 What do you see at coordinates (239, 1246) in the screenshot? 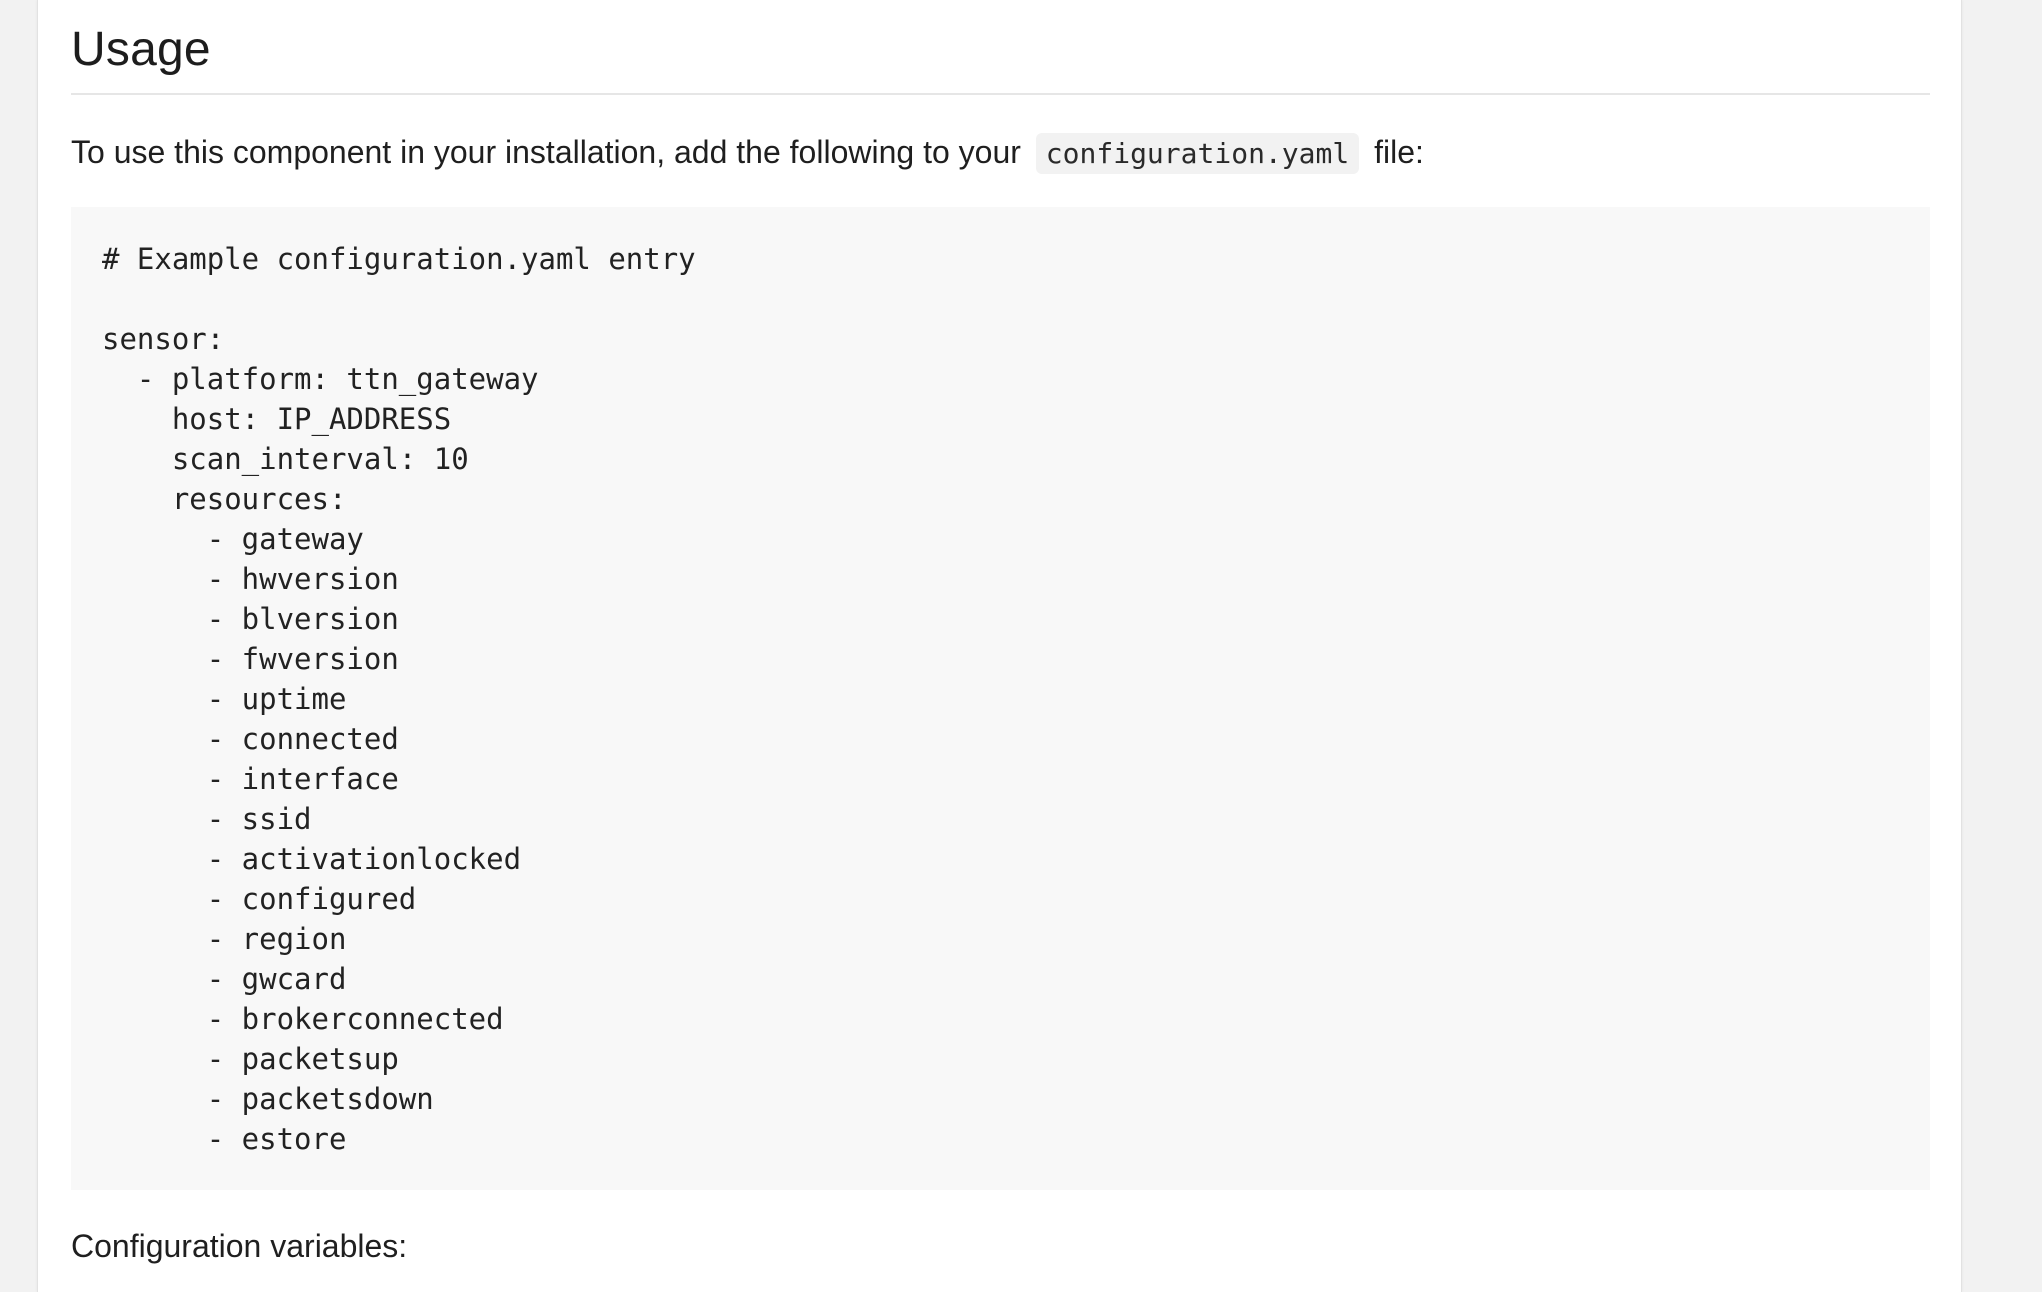
I see `config-variables-label: Configuration variables:` at bounding box center [239, 1246].